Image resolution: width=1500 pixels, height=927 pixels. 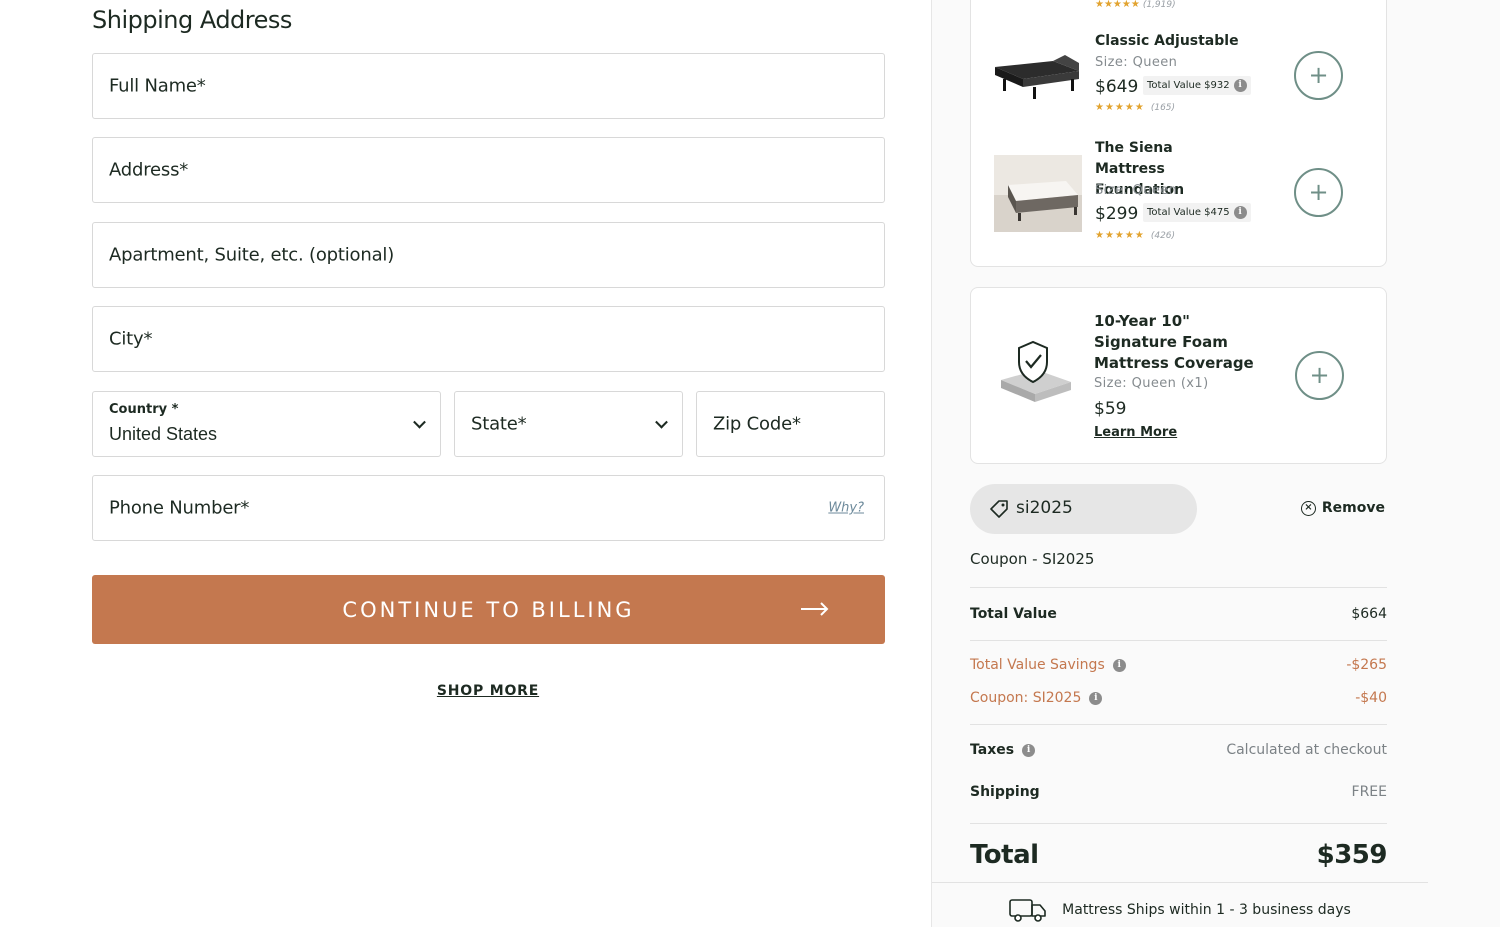 I want to click on taxes-value: Calculated at checkout, so click(x=1306, y=750).